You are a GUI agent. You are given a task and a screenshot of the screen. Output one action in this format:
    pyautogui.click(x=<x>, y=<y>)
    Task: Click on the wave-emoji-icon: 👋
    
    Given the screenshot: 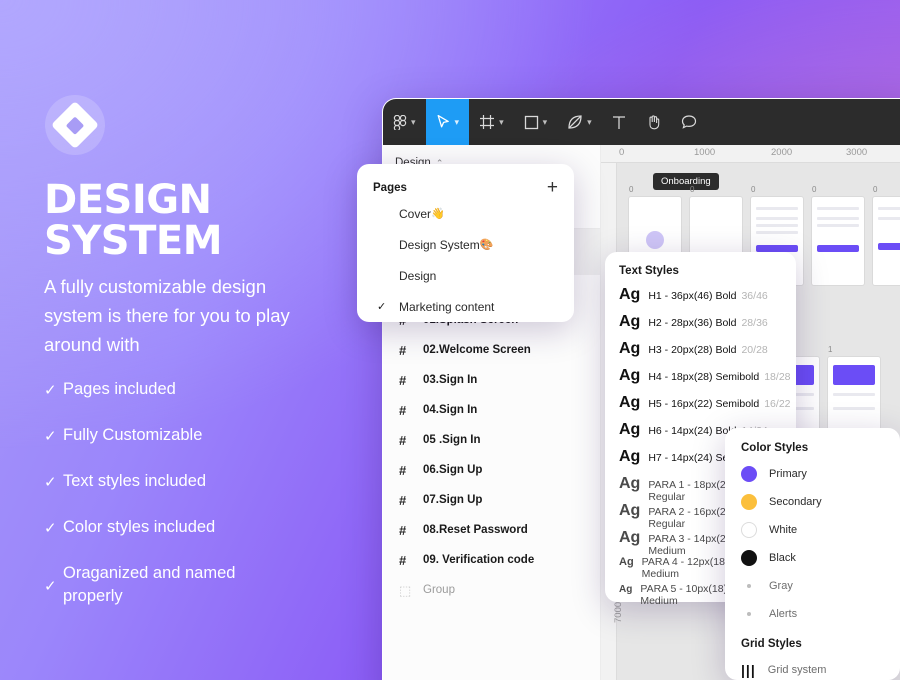 What is the action you would take?
    pyautogui.click(x=438, y=214)
    